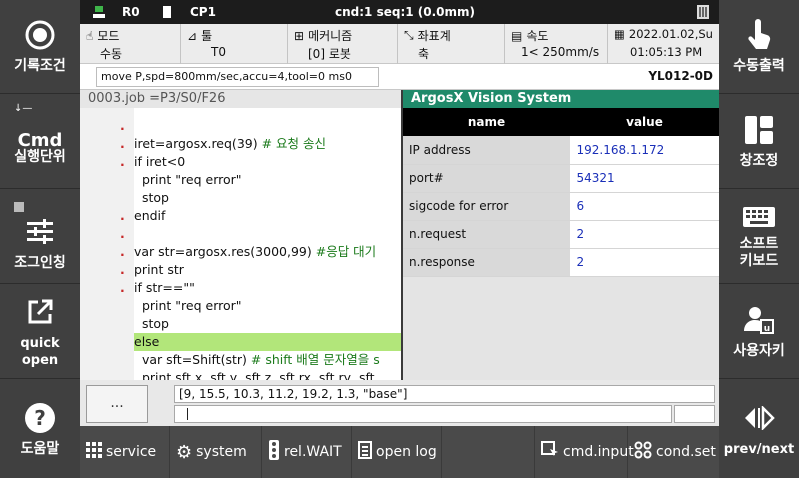 The width and height of the screenshot is (799, 478). Describe the element at coordinates (40, 237) in the screenshot. I see `jog-inching-button: 조그인칭` at that location.